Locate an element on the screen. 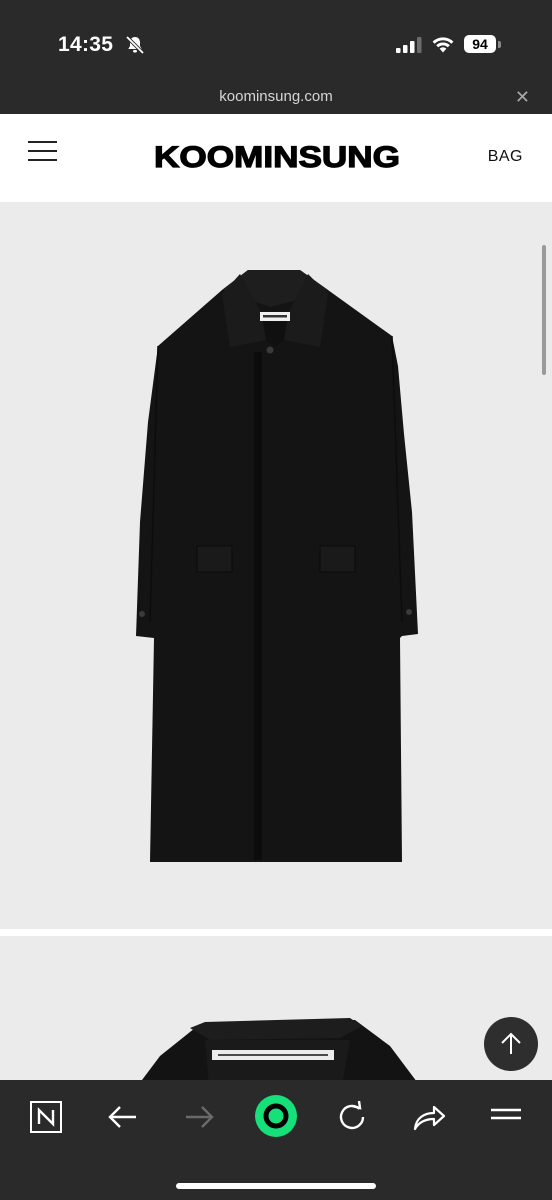 The image size is (552, 1200). home-indicator is located at coordinates (276, 1186).